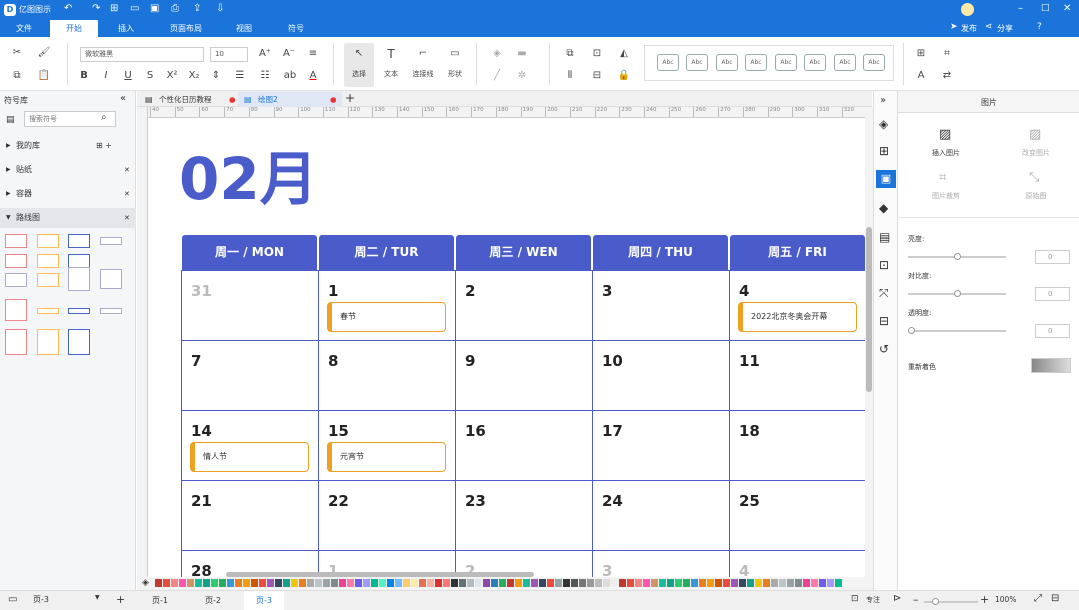 The image size is (1079, 610). I want to click on line-spacing-icon: ☰, so click(240, 76).